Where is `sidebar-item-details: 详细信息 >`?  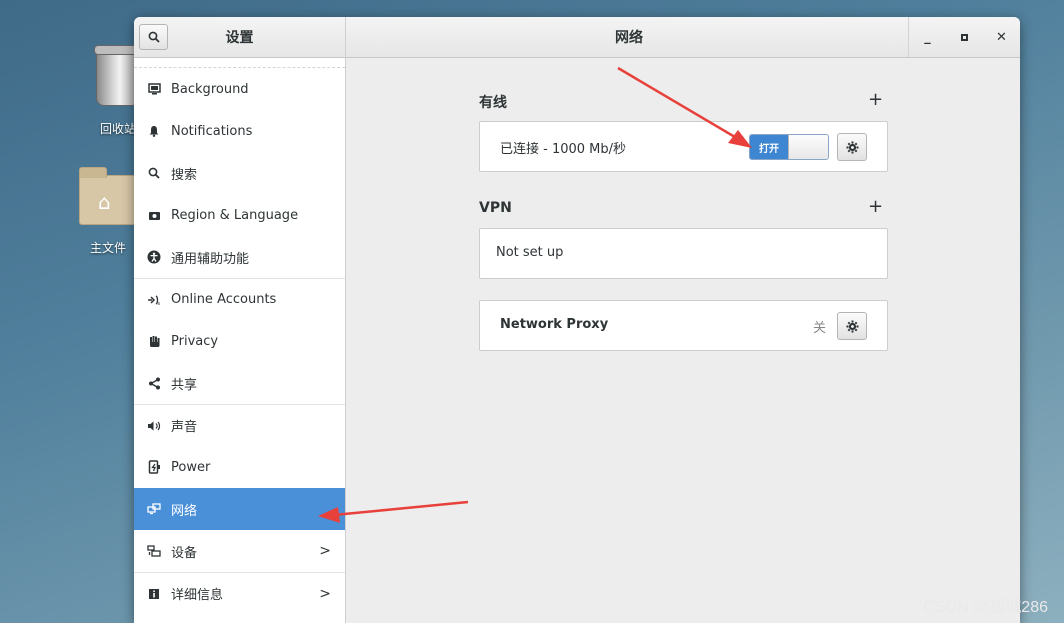
sidebar-item-details: 详细信息 > is located at coordinates (239, 593).